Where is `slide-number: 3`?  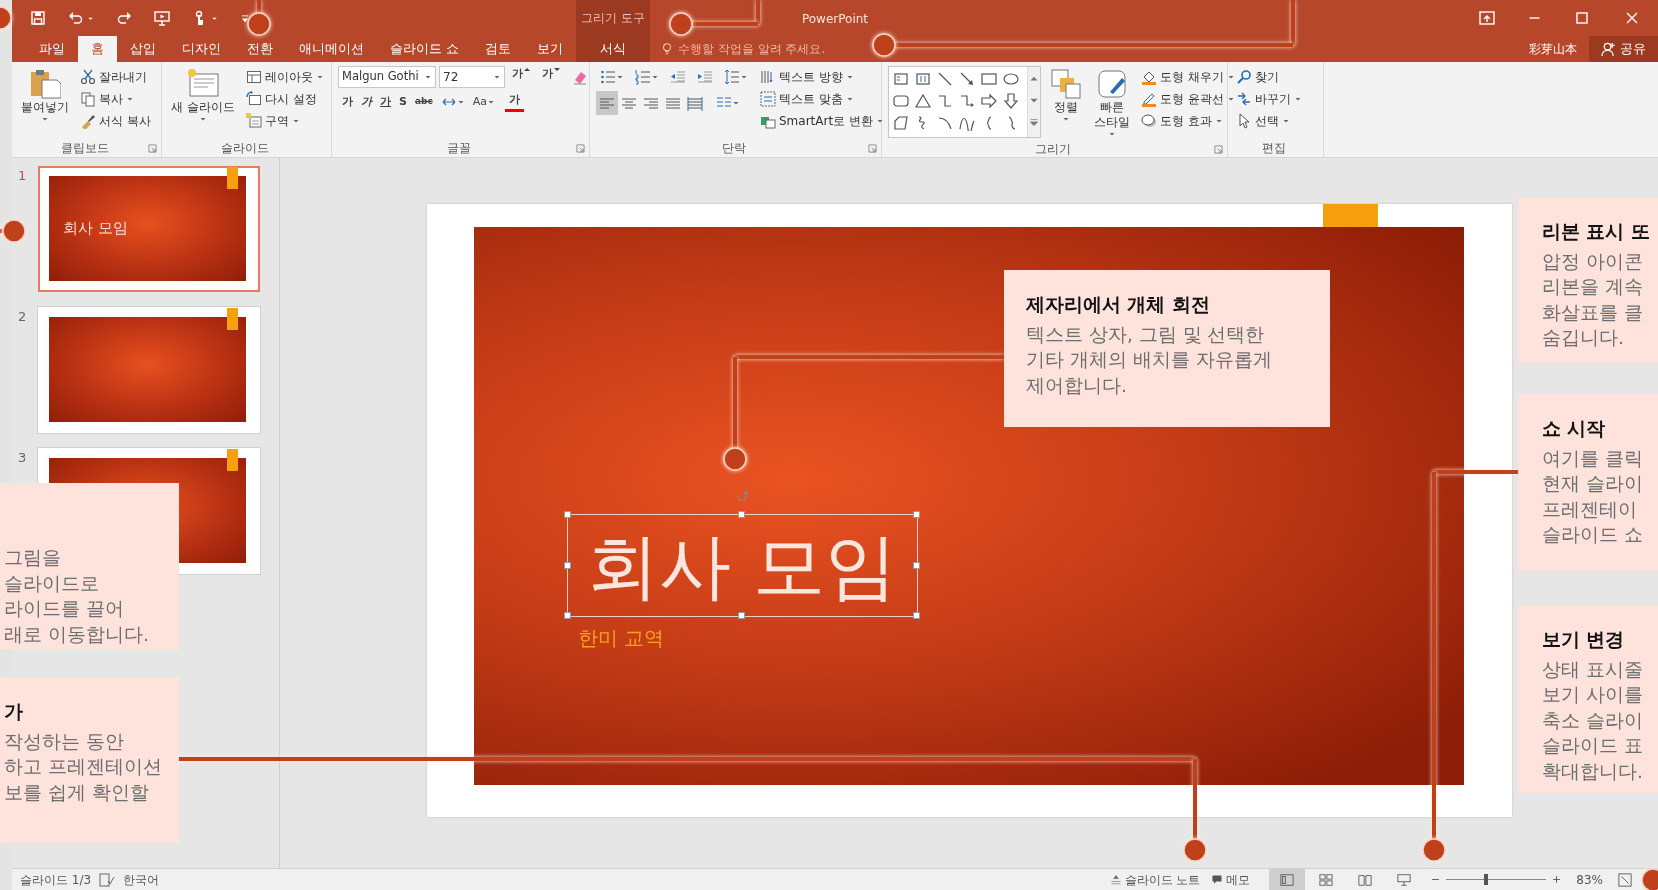 slide-number: 3 is located at coordinates (23, 458).